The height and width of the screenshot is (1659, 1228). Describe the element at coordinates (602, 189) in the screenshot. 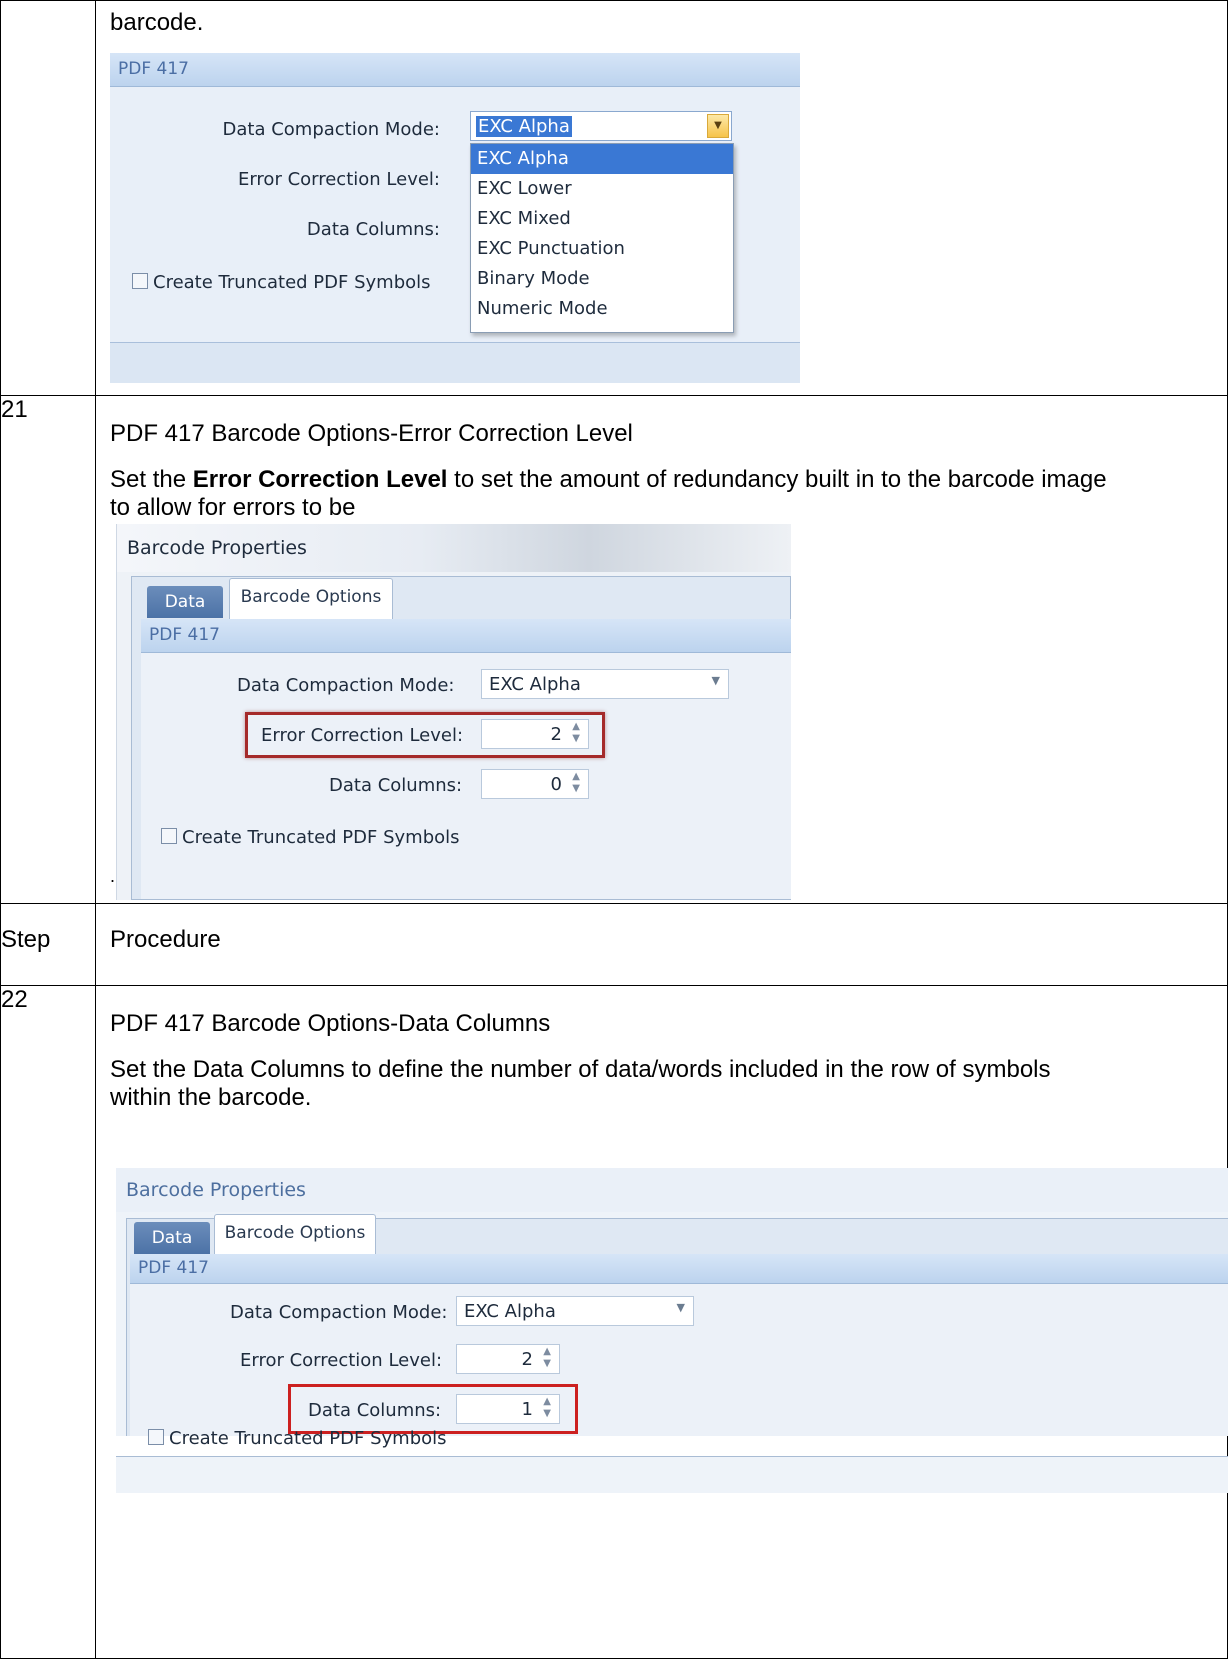

I see `dropdown-option: EXC Lower` at that location.